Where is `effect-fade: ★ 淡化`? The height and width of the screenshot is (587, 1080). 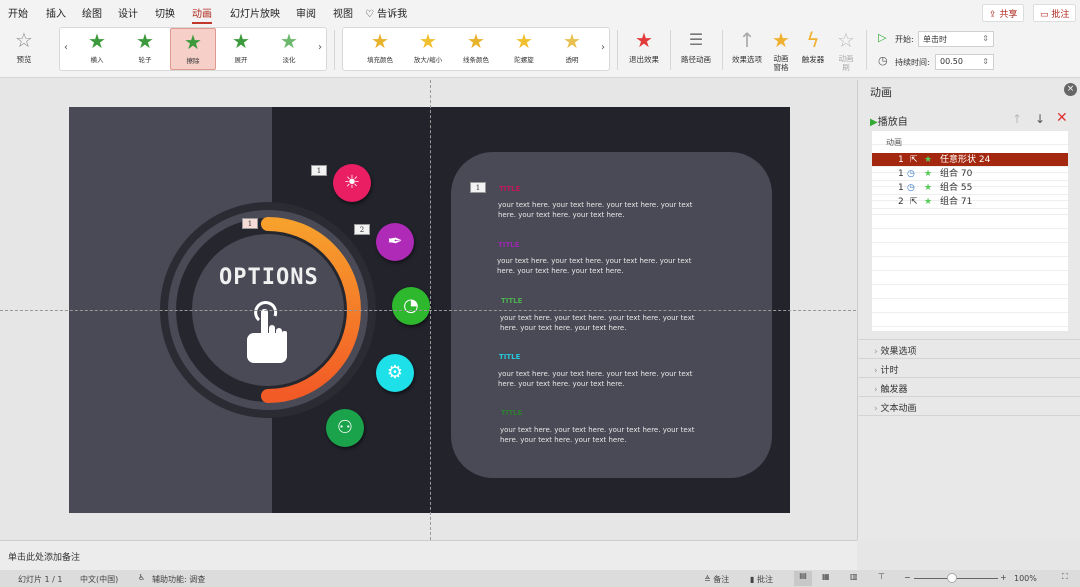 effect-fade: ★ 淡化 is located at coordinates (289, 49).